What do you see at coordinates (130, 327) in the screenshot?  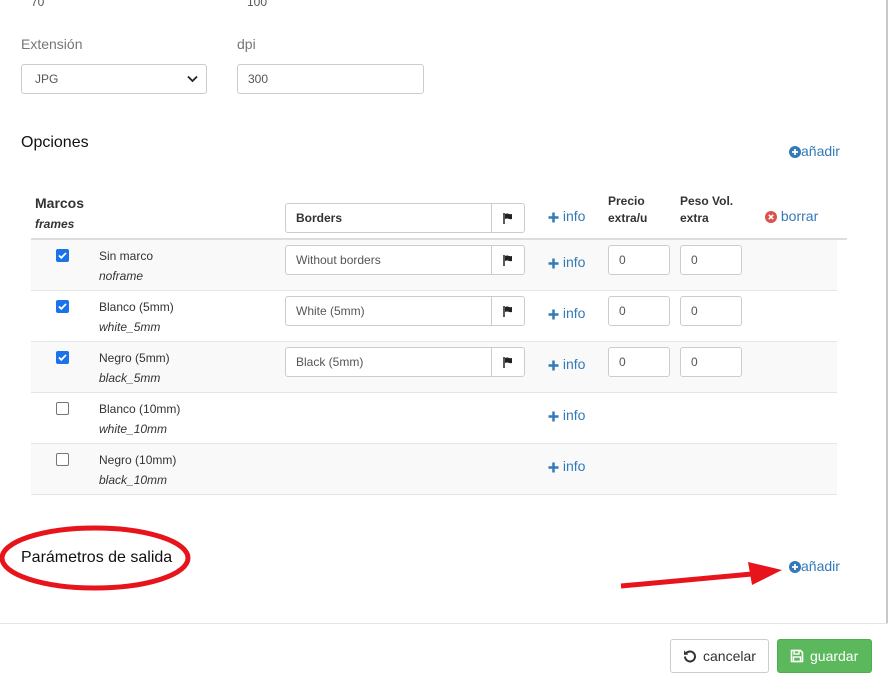 I see `row-key: white_5mm` at bounding box center [130, 327].